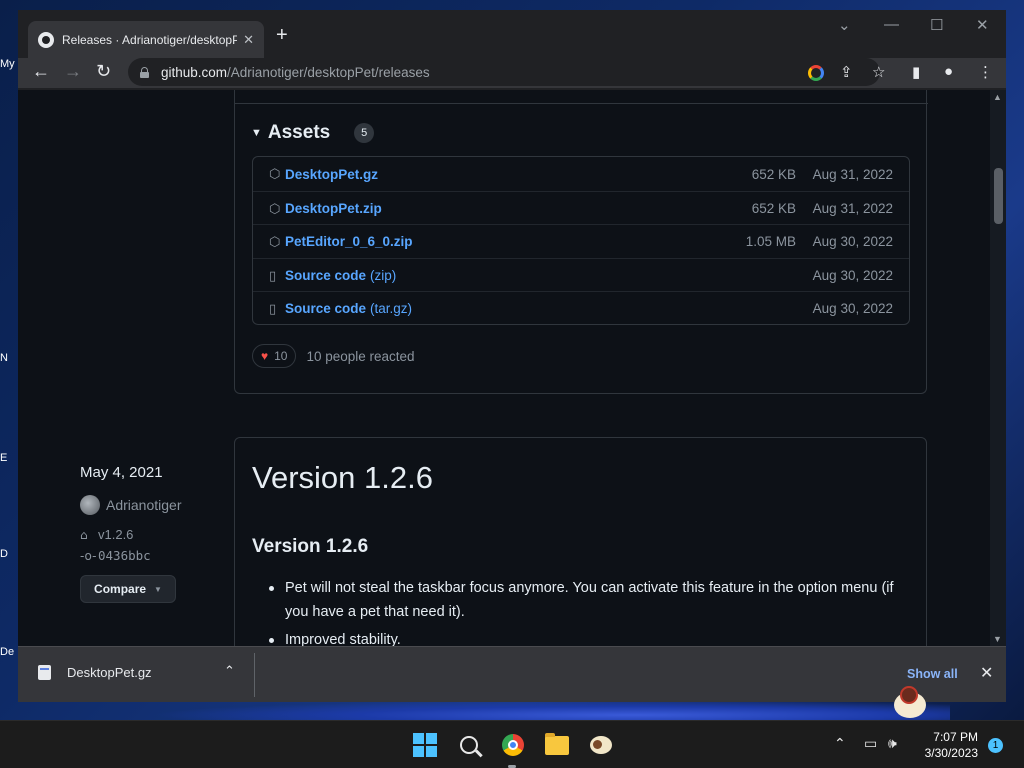  I want to click on sheep-head, so click(909, 695).